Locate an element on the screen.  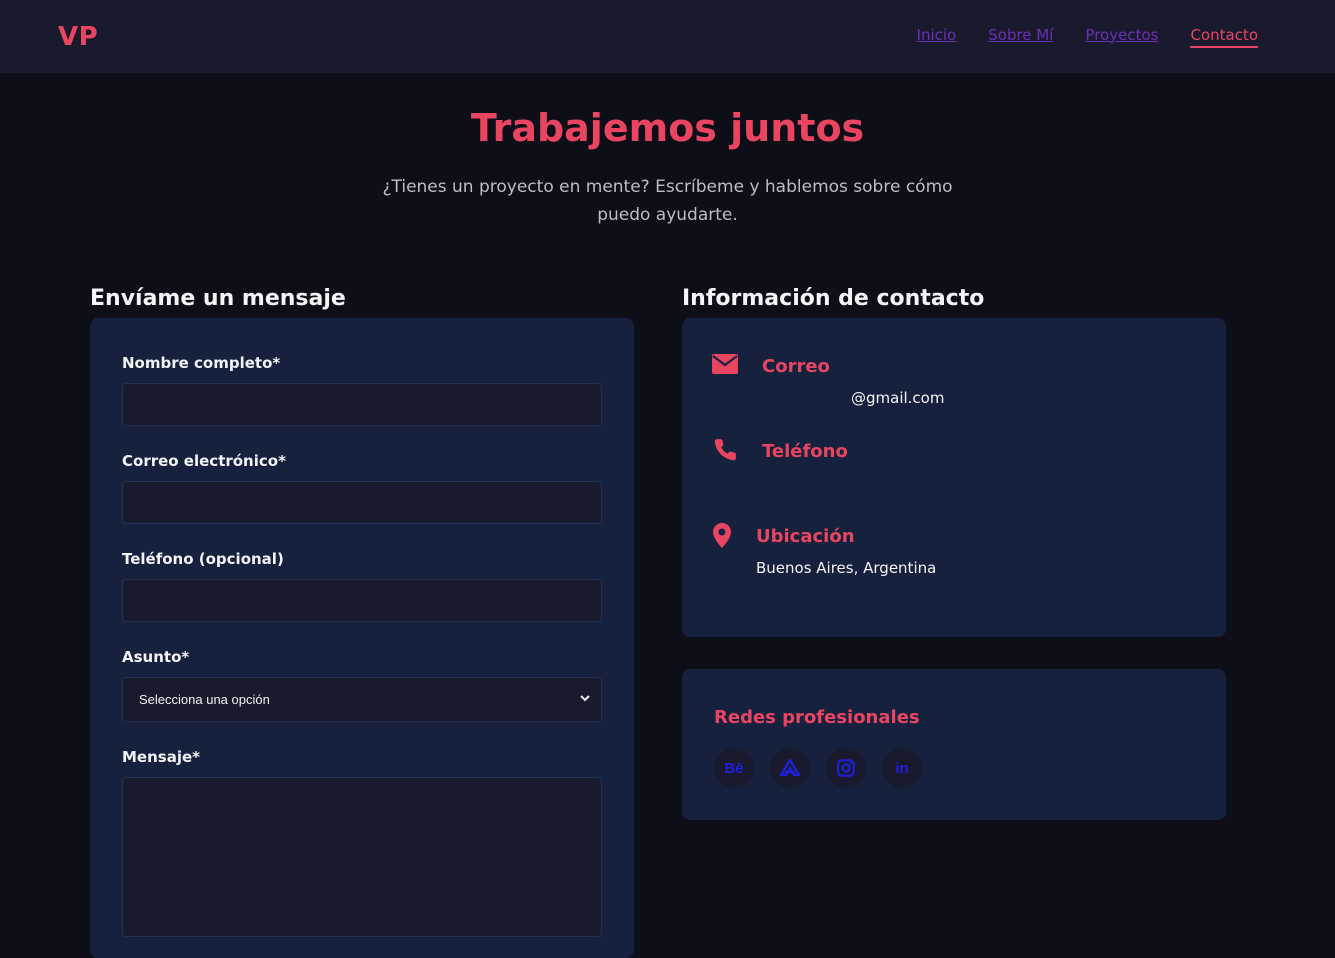
message-textarea is located at coordinates (362, 857).